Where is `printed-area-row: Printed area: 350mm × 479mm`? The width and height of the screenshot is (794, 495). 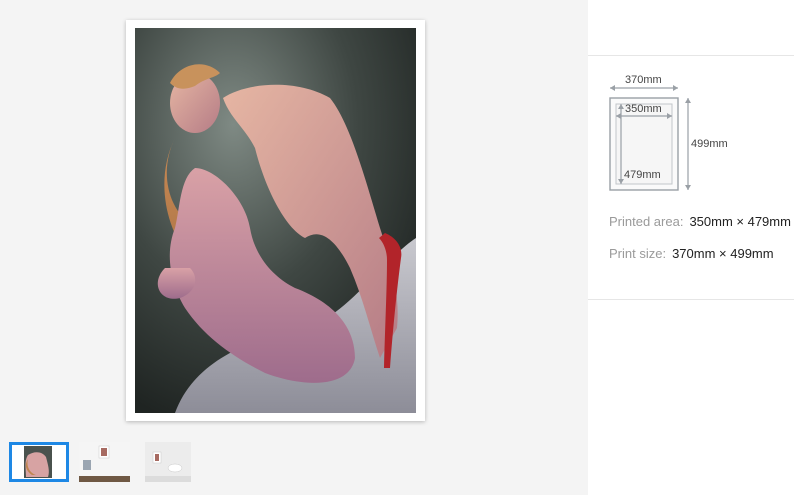
printed-area-row: Printed area: 350mm × 479mm is located at coordinates (700, 221).